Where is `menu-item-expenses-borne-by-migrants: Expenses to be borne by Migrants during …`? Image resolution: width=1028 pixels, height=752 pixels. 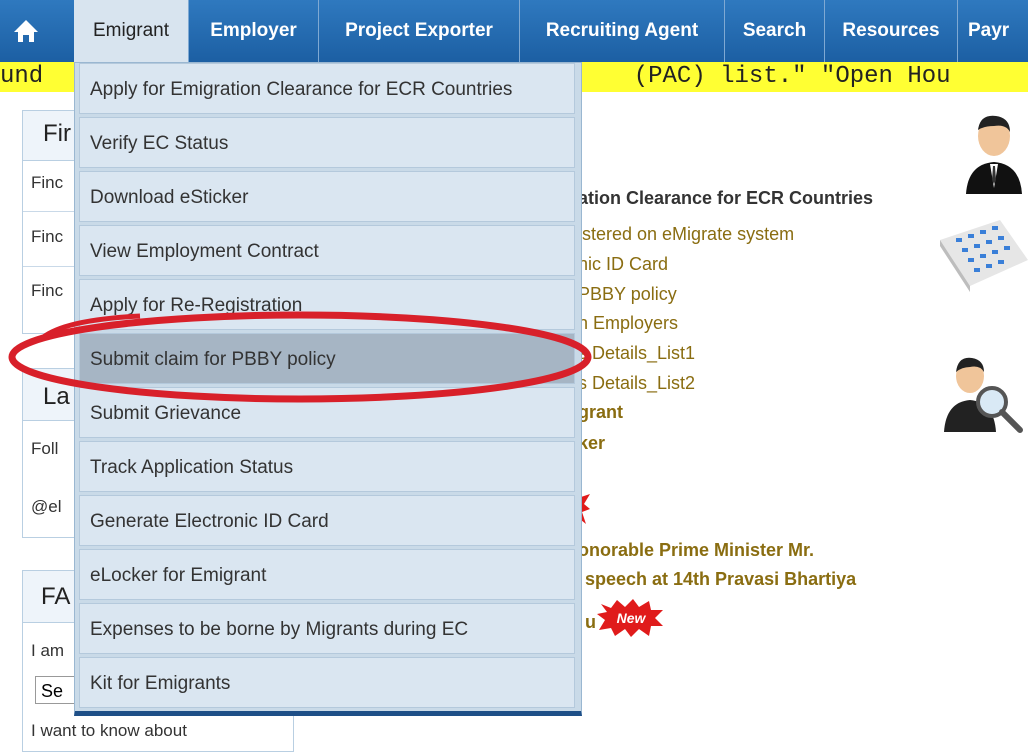
menu-item-expenses-borne-by-migrants: Expenses to be borne by Migrants during … is located at coordinates (327, 628).